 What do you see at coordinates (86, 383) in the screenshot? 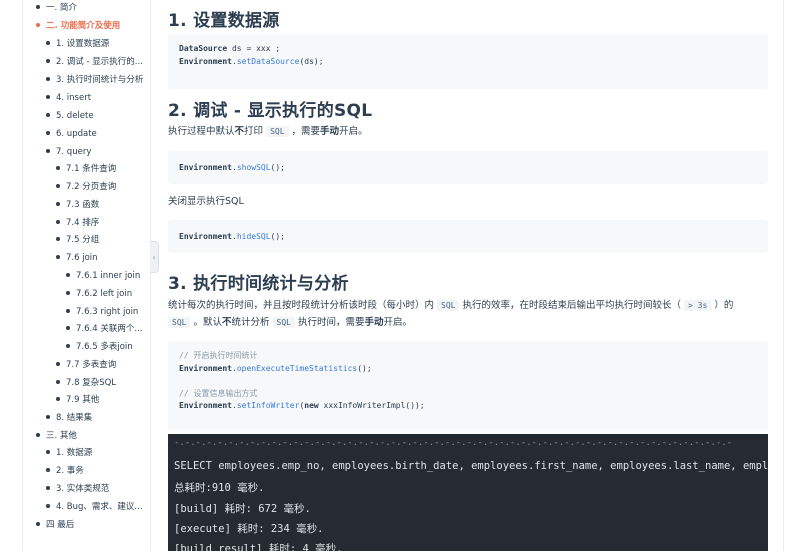
I see `toc-item: 7.8 复杂SQL` at bounding box center [86, 383].